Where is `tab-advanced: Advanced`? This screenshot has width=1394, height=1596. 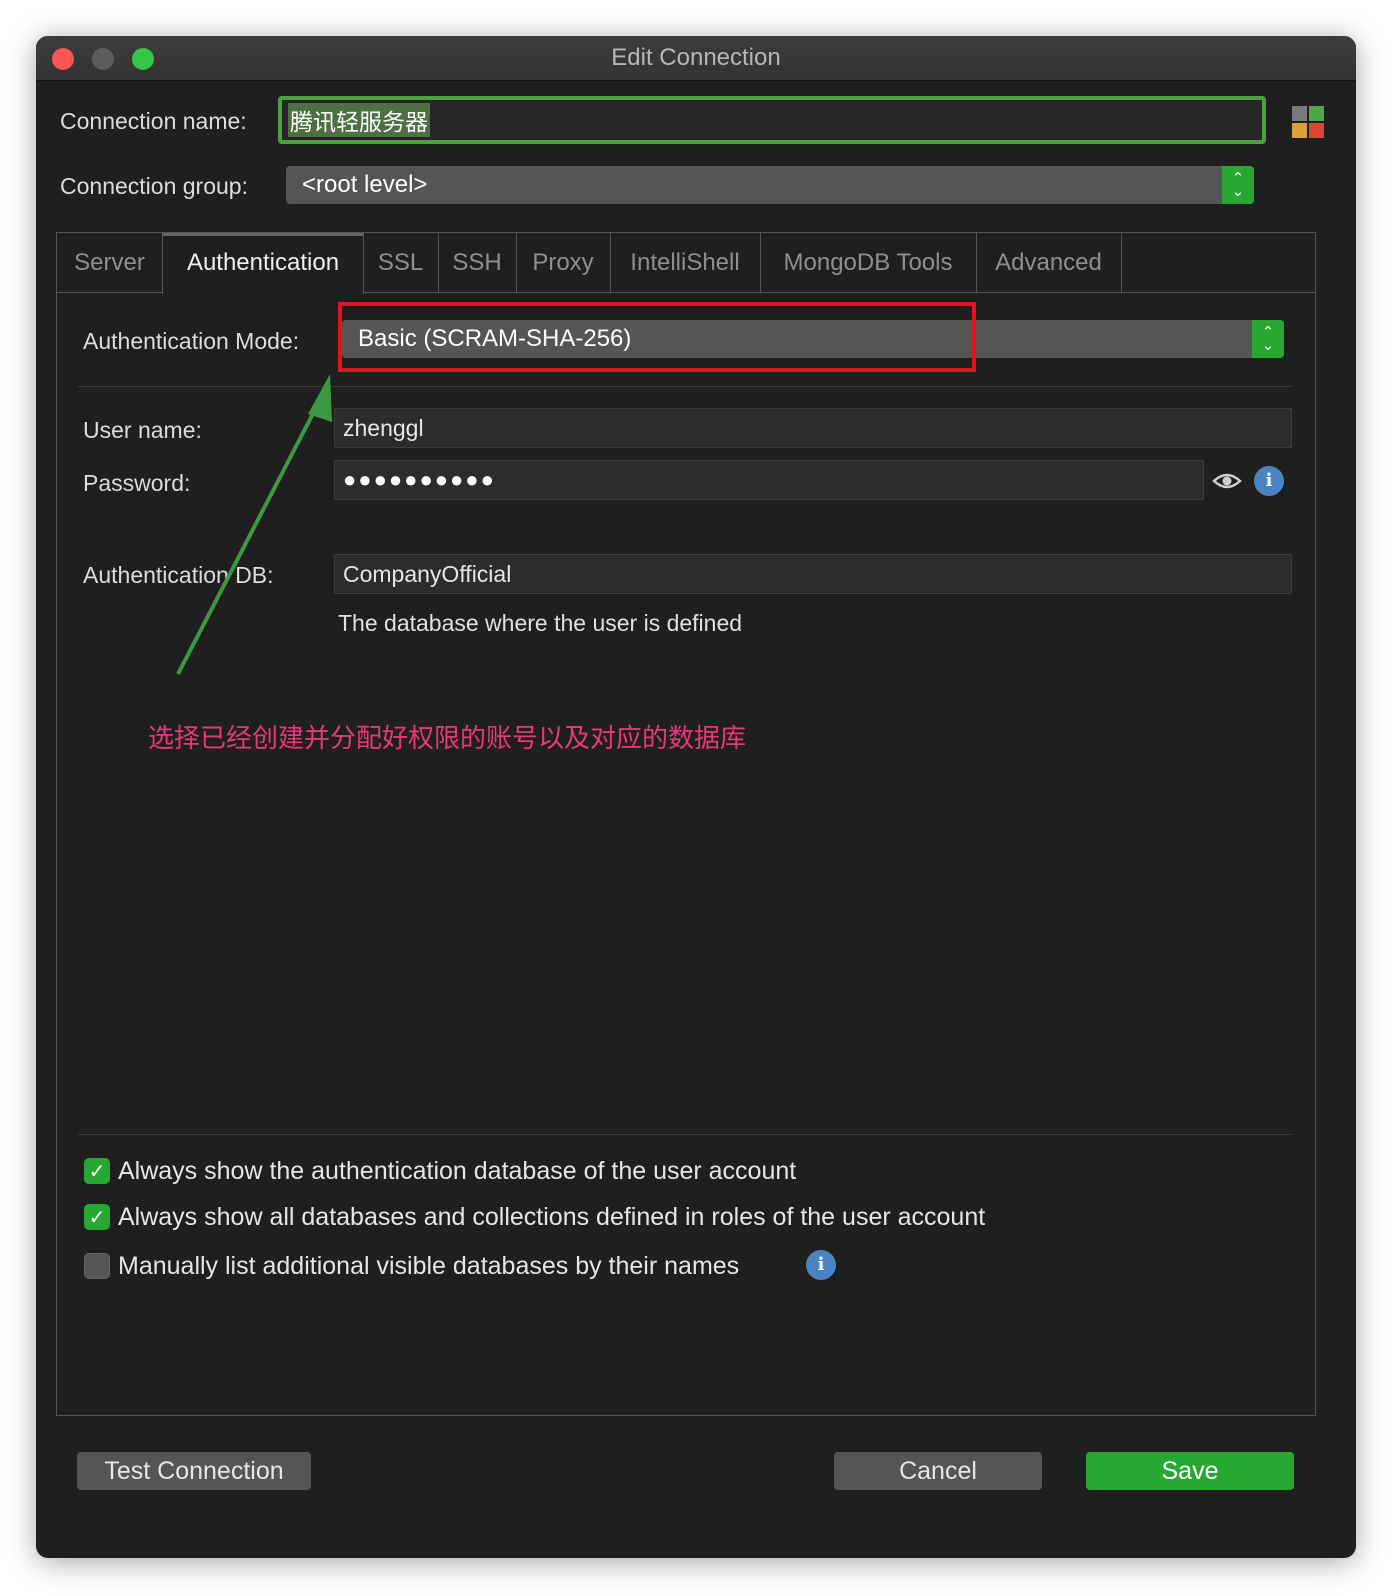 tab-advanced: Advanced is located at coordinates (1049, 262).